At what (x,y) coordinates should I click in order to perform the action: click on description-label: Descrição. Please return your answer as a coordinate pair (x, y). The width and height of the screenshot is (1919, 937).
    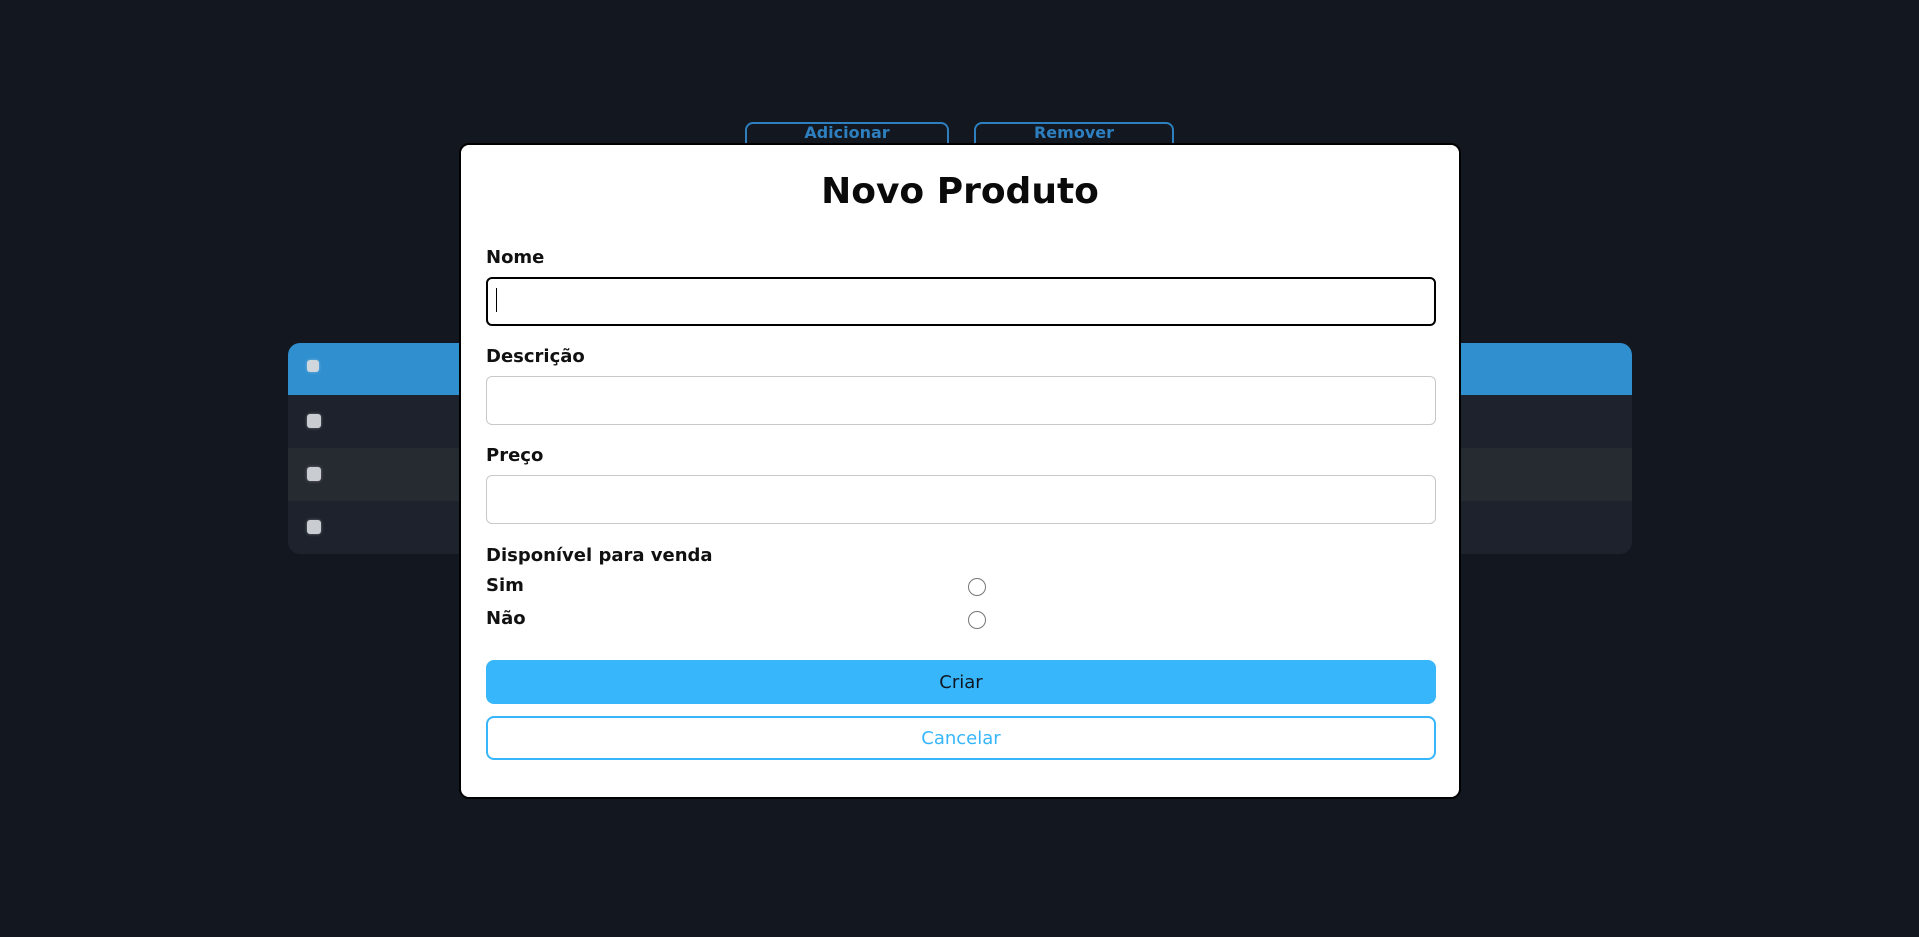
    Looking at the image, I should click on (535, 356).